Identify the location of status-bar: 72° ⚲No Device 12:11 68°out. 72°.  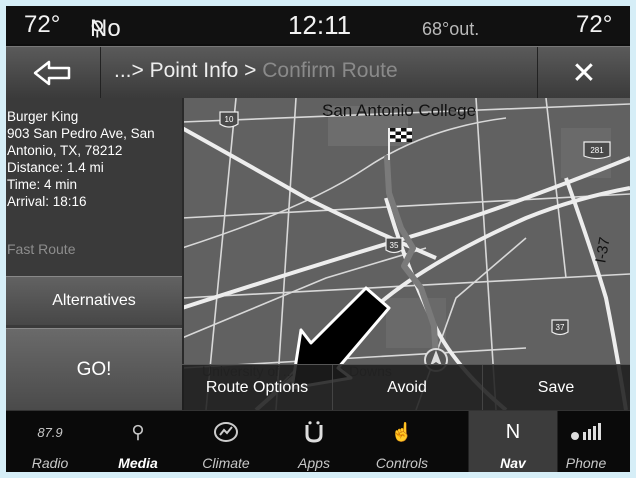
(318, 39).